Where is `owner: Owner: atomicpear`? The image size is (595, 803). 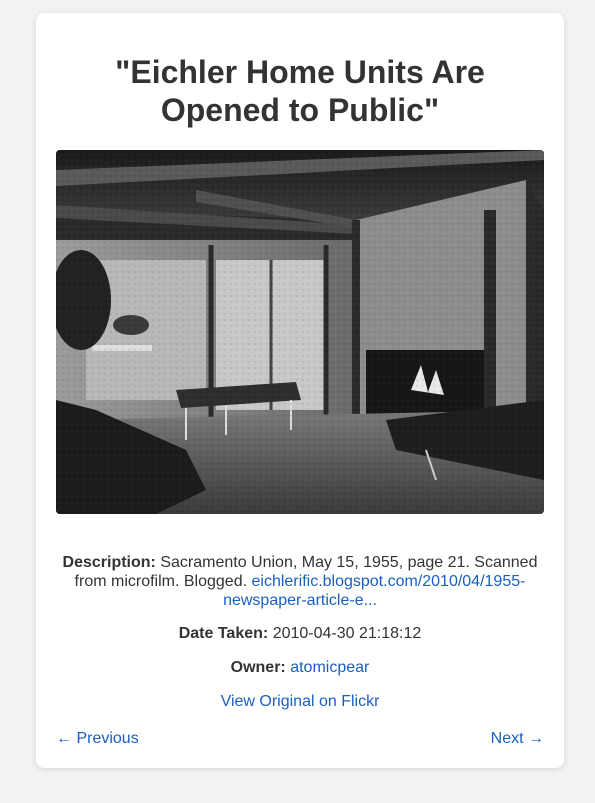 owner: Owner: atomicpear is located at coordinates (300, 667).